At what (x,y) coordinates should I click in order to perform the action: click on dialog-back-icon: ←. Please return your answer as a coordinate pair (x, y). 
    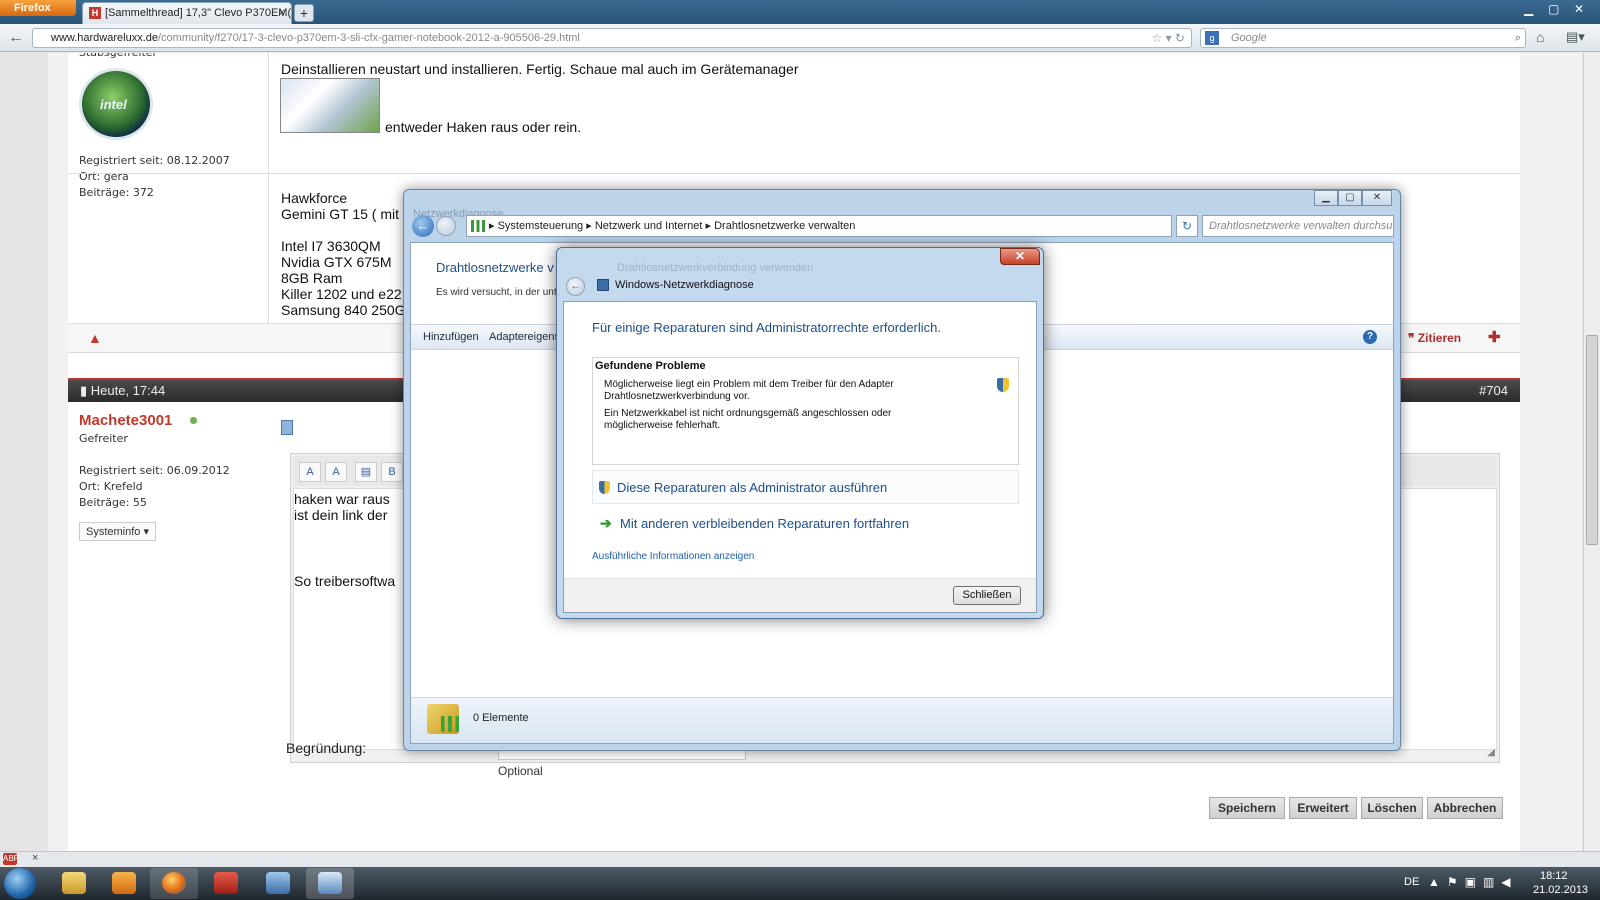
    Looking at the image, I should click on (575, 286).